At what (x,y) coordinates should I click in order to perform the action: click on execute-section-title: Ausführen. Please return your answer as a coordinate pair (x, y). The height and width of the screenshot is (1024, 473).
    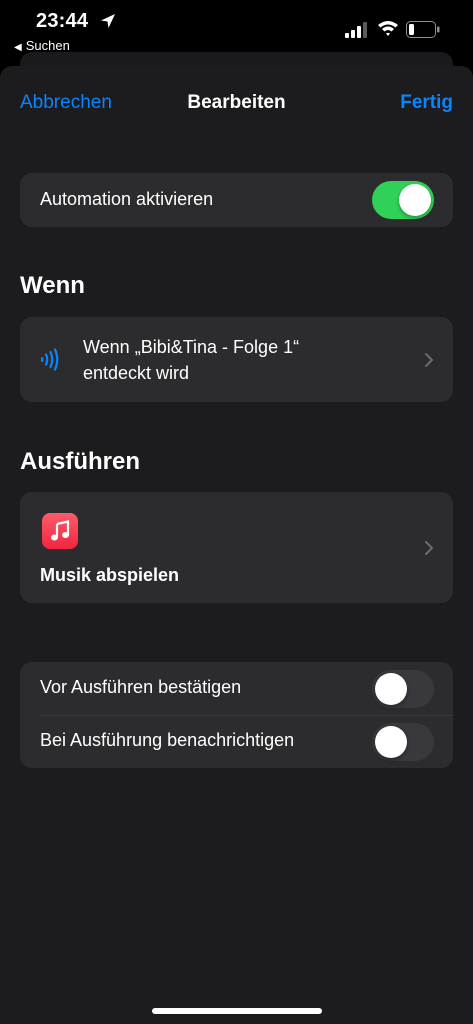
    Looking at the image, I should click on (80, 461).